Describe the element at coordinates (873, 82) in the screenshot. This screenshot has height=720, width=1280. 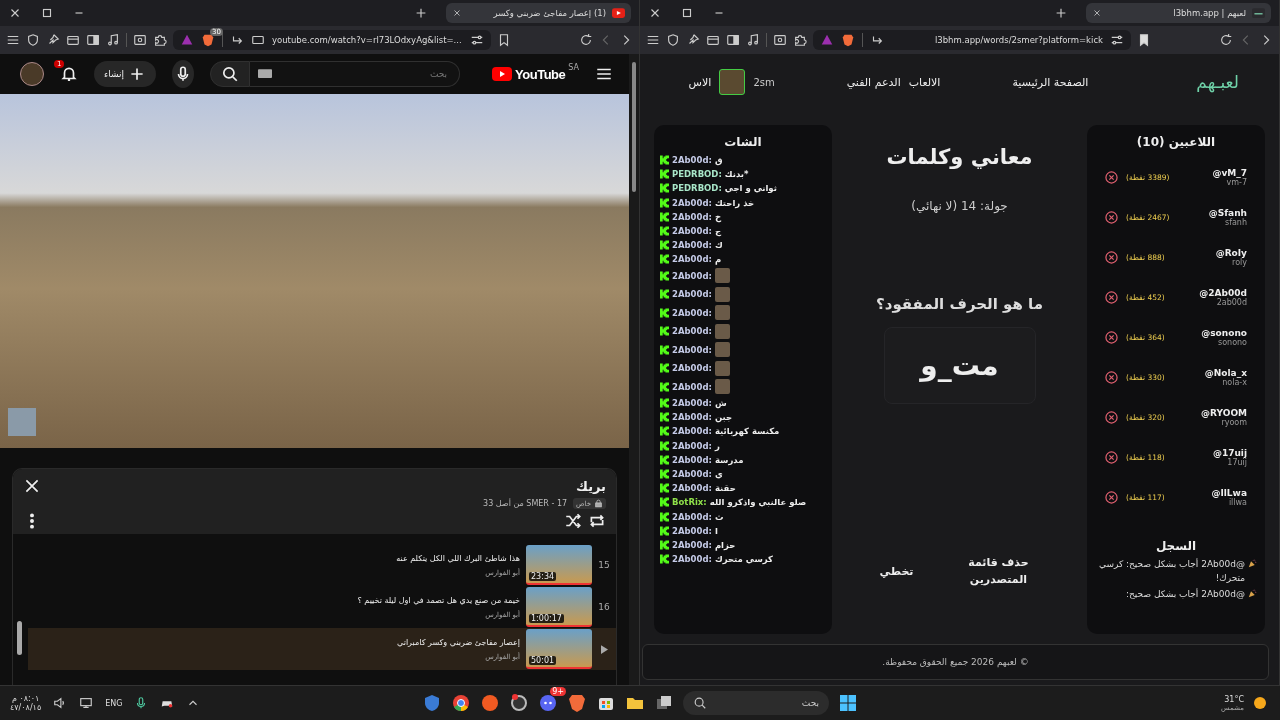
I see `nav-link: الدعم الفني` at that location.